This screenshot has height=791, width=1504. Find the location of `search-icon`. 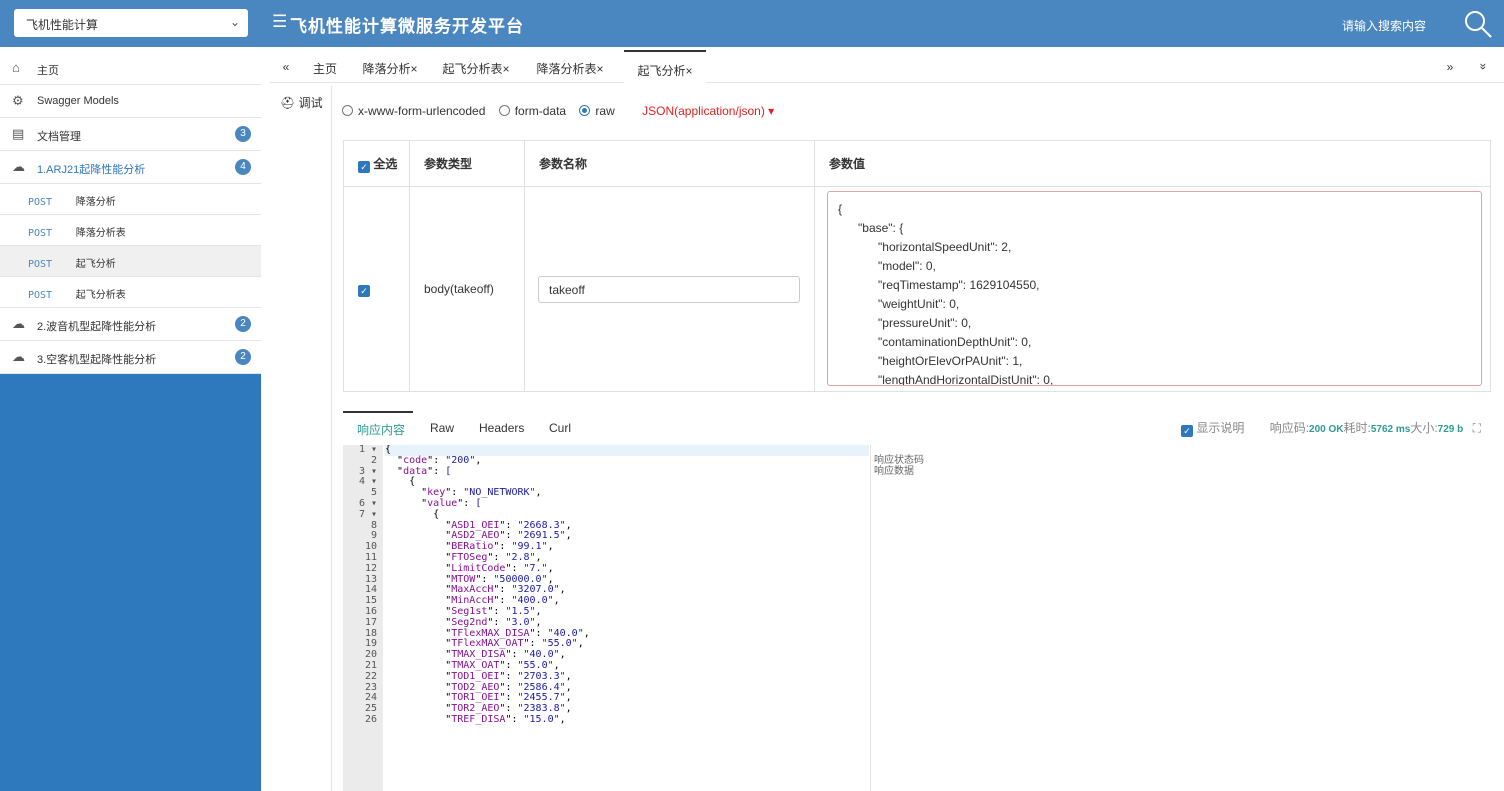

search-icon is located at coordinates (1478, 24).